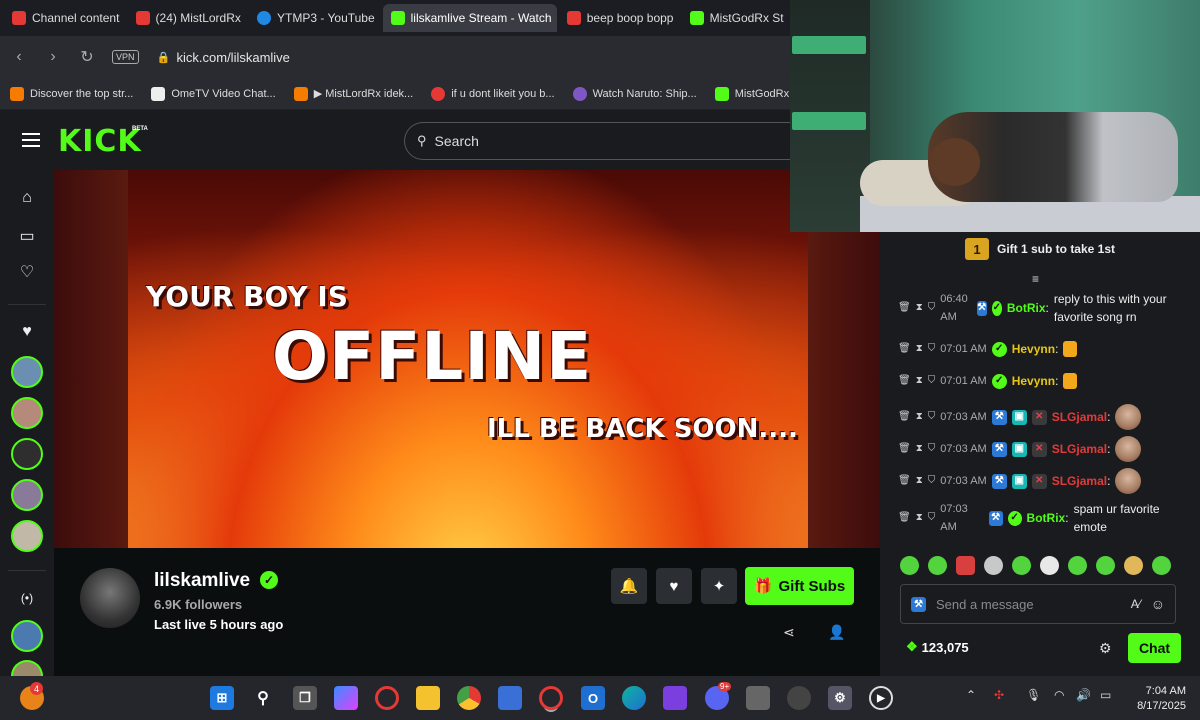  I want to click on task-view-icon: ❐, so click(305, 698).